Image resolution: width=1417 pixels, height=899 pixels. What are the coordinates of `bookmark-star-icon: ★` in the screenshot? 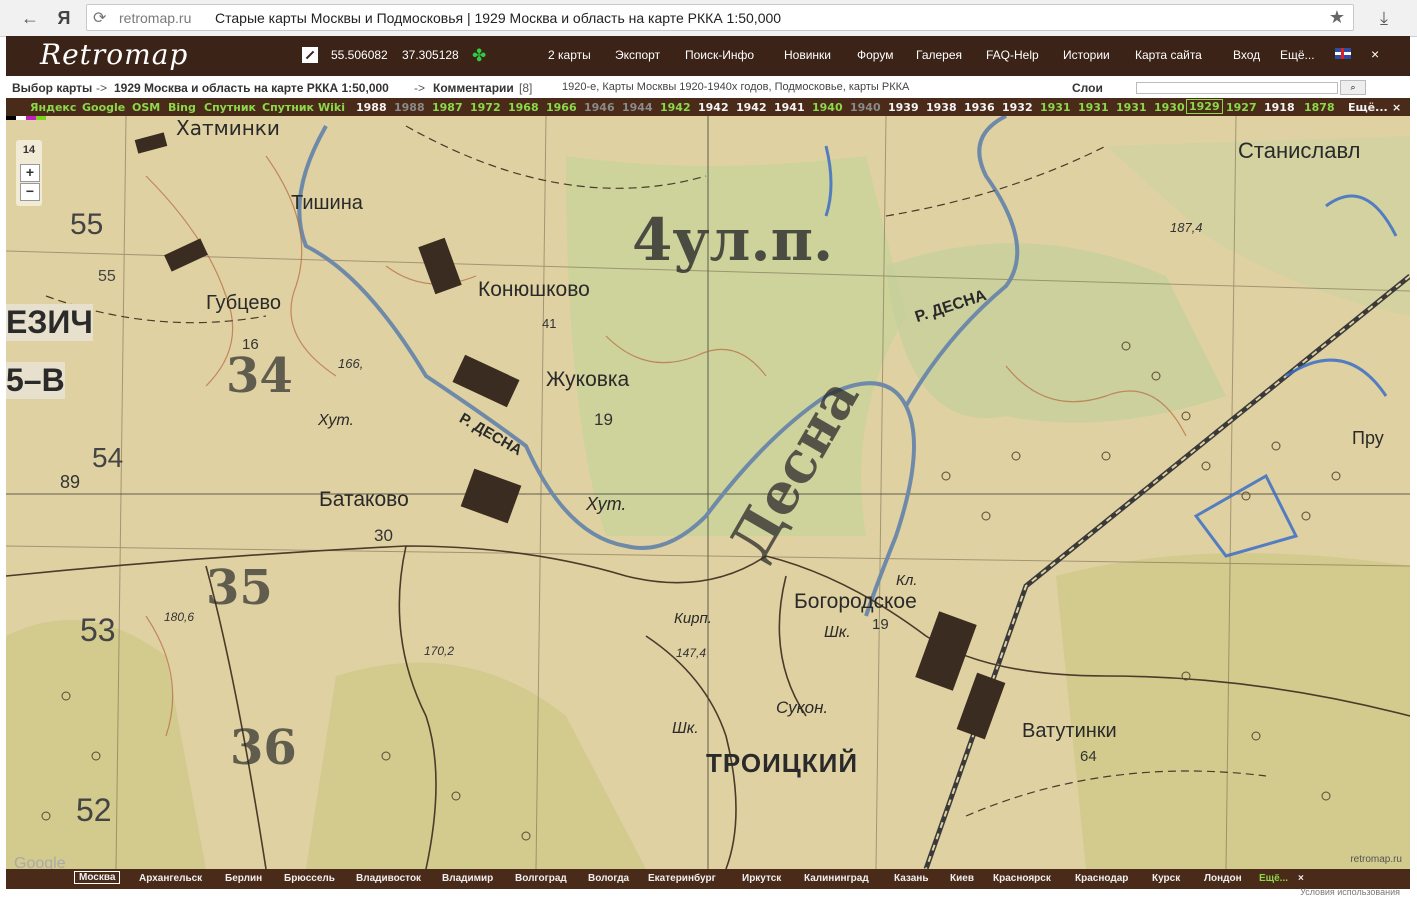 It's located at (1337, 17).